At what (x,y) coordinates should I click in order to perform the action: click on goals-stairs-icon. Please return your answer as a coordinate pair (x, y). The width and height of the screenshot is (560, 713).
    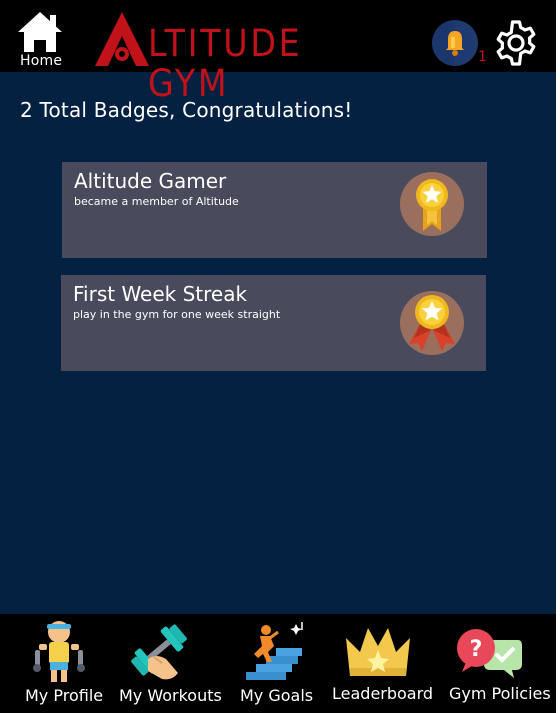
    Looking at the image, I should click on (274, 651).